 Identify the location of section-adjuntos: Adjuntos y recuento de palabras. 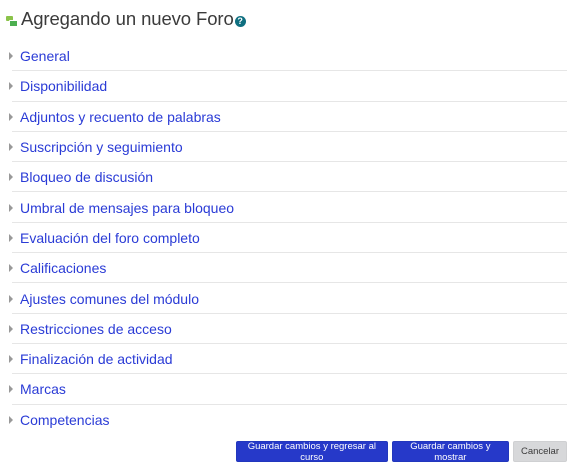
(283, 117).